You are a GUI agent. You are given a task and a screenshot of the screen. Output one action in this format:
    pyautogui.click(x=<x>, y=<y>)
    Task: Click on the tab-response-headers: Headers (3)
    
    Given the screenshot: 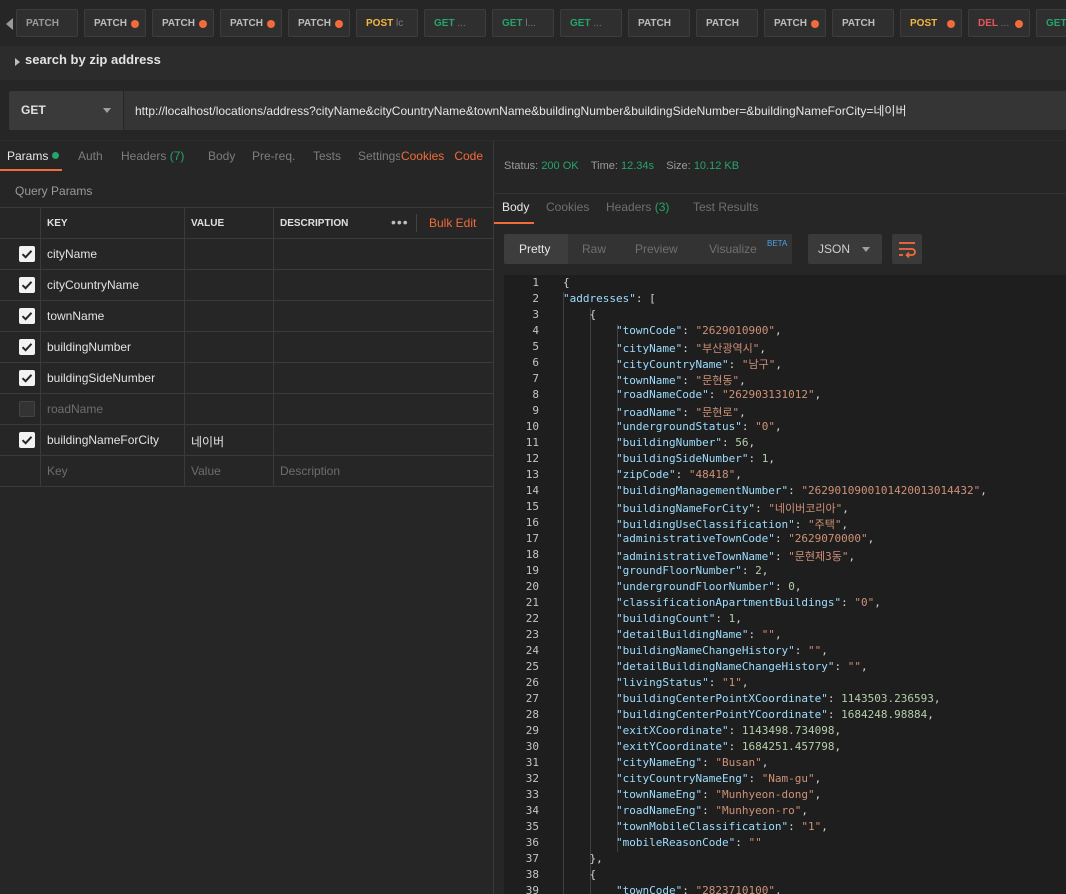 What is the action you would take?
    pyautogui.click(x=637, y=207)
    